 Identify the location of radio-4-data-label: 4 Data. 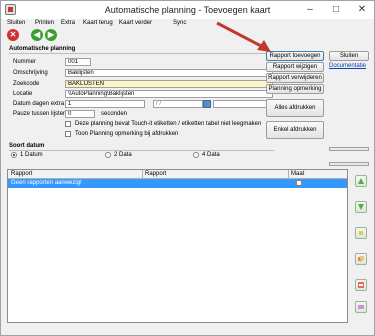
(211, 155).